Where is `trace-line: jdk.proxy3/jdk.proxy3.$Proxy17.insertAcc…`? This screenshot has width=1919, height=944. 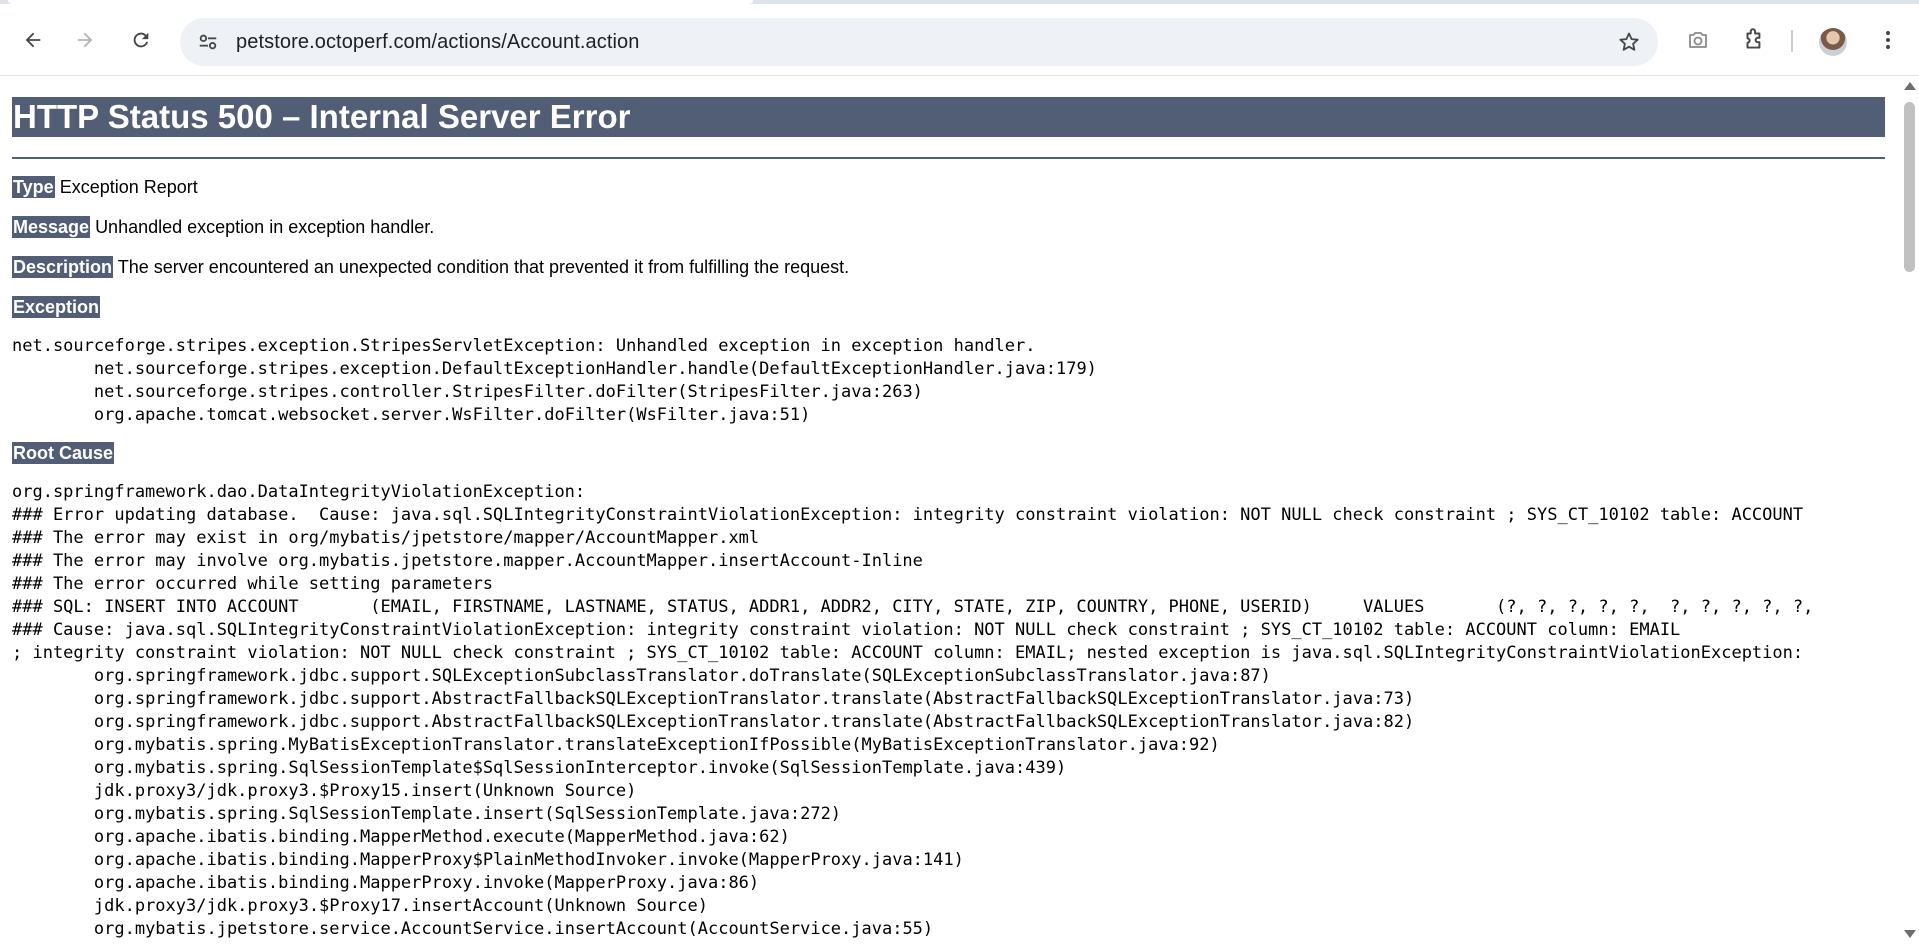
trace-line: jdk.proxy3/jdk.proxy3.$Proxy17.insertAcc… is located at coordinates (360, 906).